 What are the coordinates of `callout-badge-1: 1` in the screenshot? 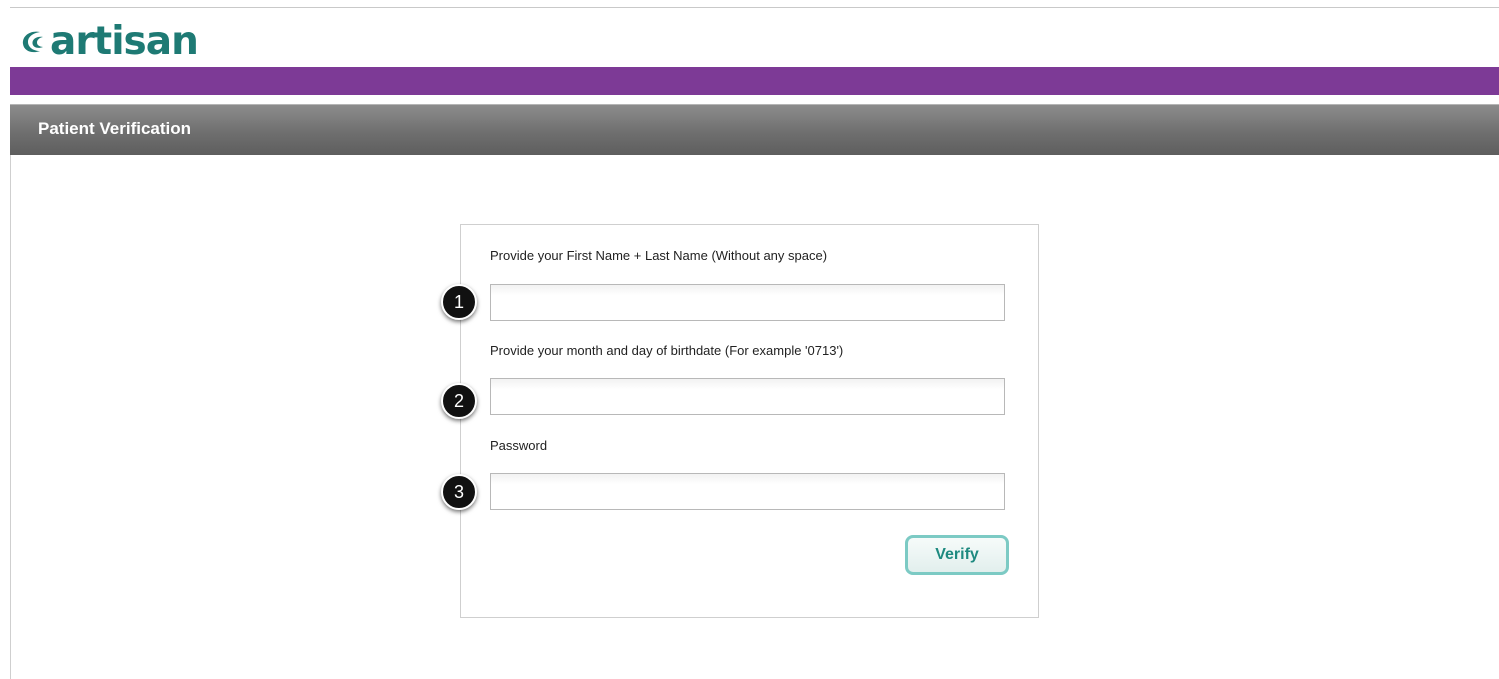 It's located at (459, 302).